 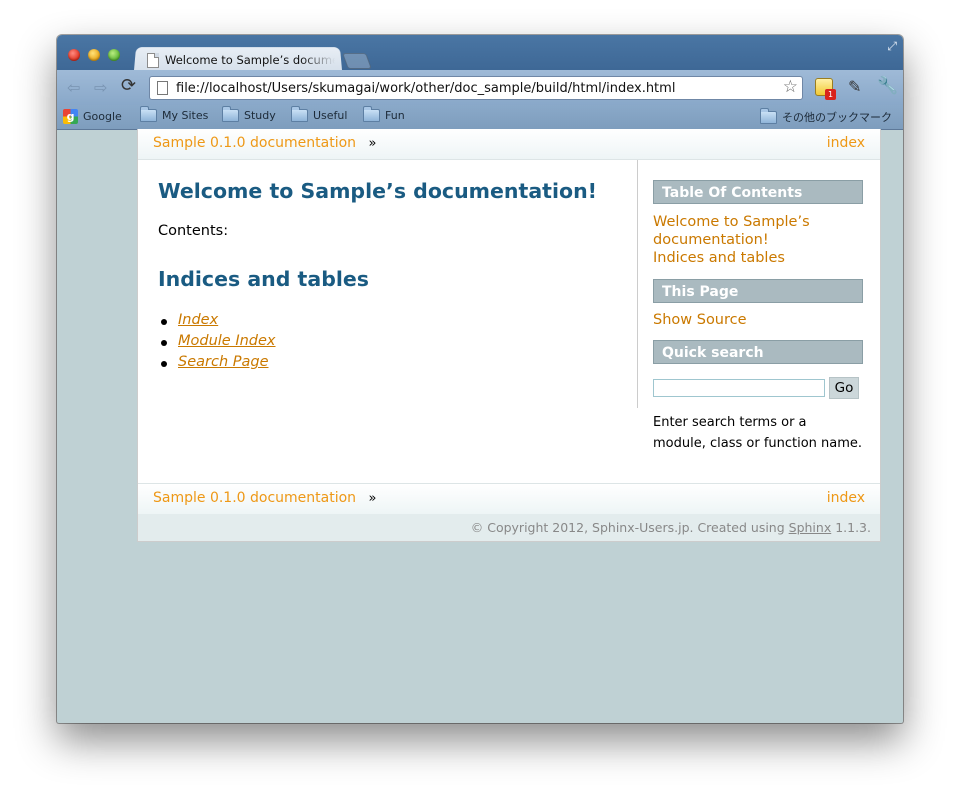 What do you see at coordinates (73, 87) in the screenshot?
I see `back-arrow-icon: ⇦` at bounding box center [73, 87].